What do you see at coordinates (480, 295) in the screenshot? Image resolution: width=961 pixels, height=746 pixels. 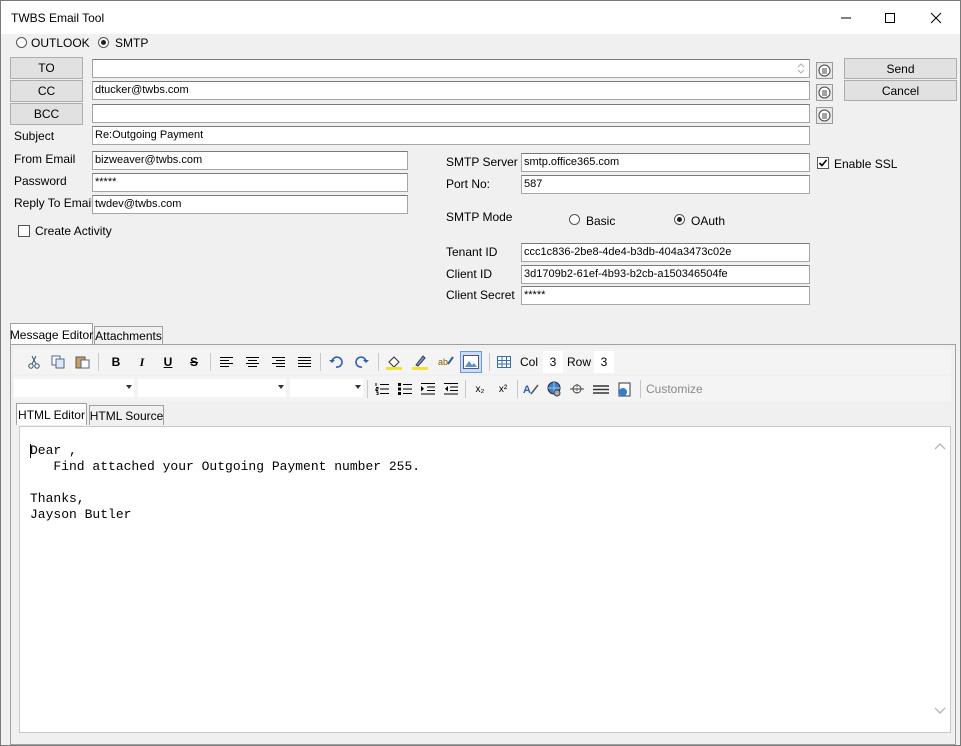 I see `client-secret-label: Client Secret` at bounding box center [480, 295].